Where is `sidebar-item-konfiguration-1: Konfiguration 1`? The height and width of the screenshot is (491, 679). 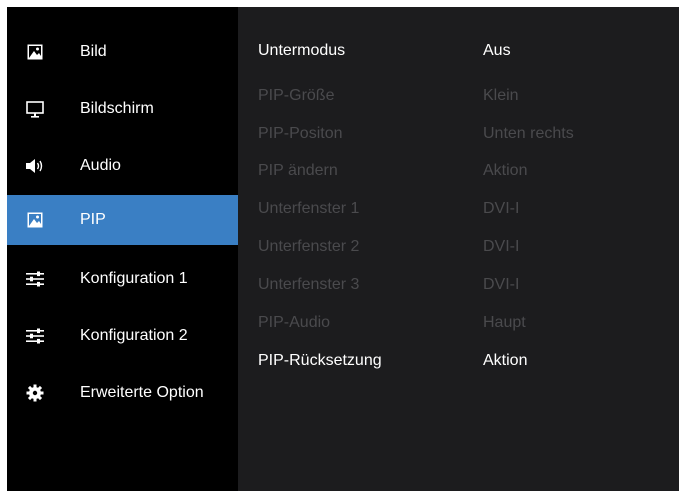 sidebar-item-konfiguration-1: Konfiguration 1 is located at coordinates (122, 279).